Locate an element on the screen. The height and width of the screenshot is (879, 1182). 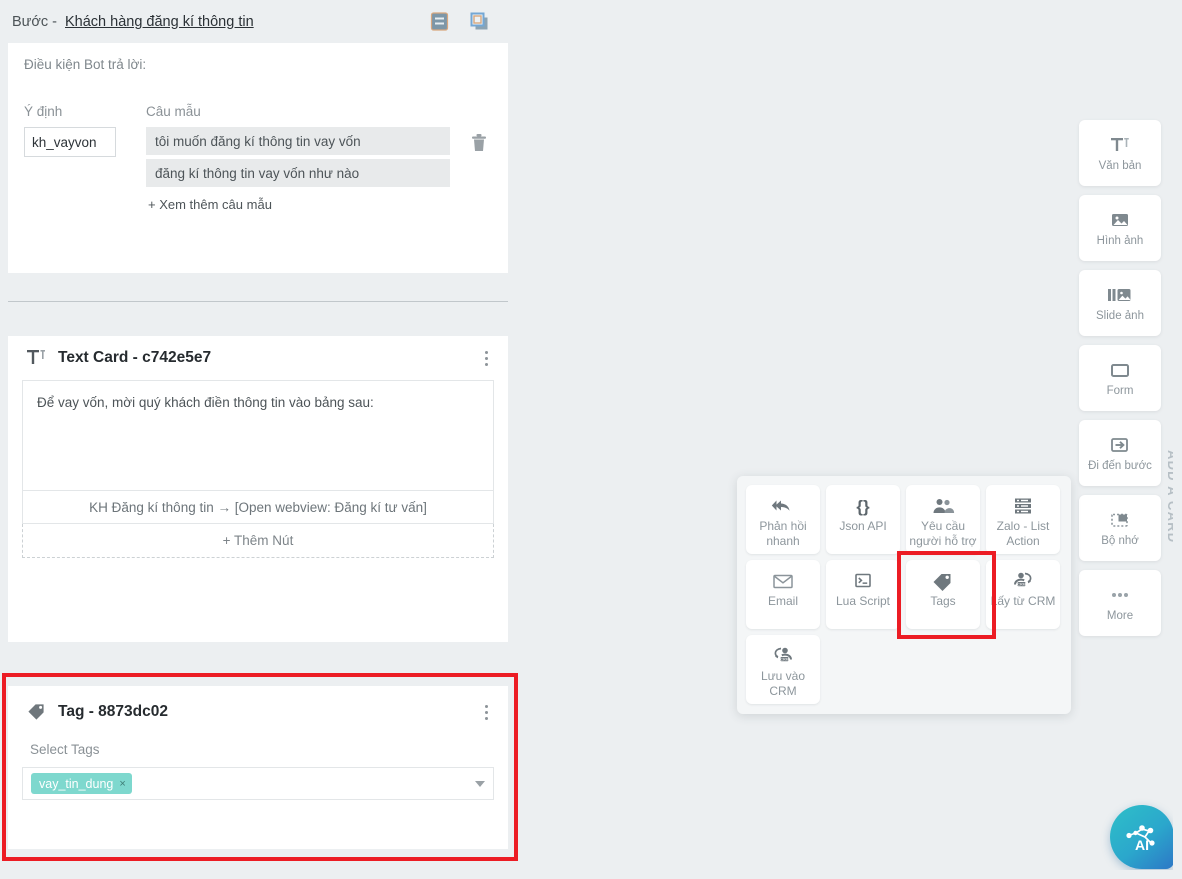
rail-item-more: More is located at coordinates (1120, 603).